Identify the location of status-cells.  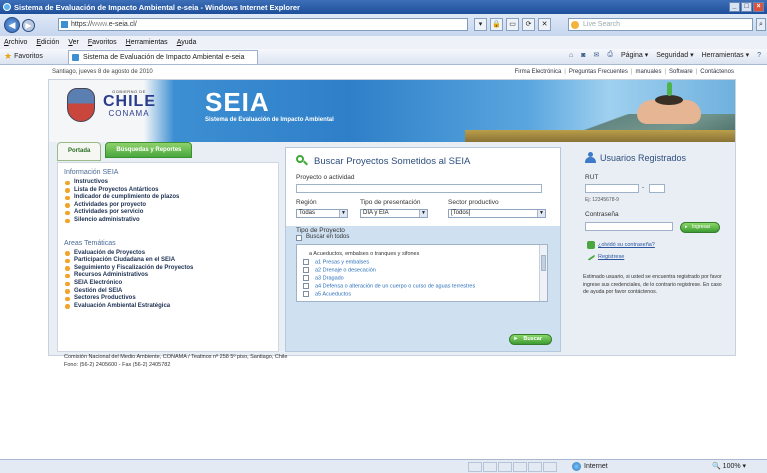
(512, 467).